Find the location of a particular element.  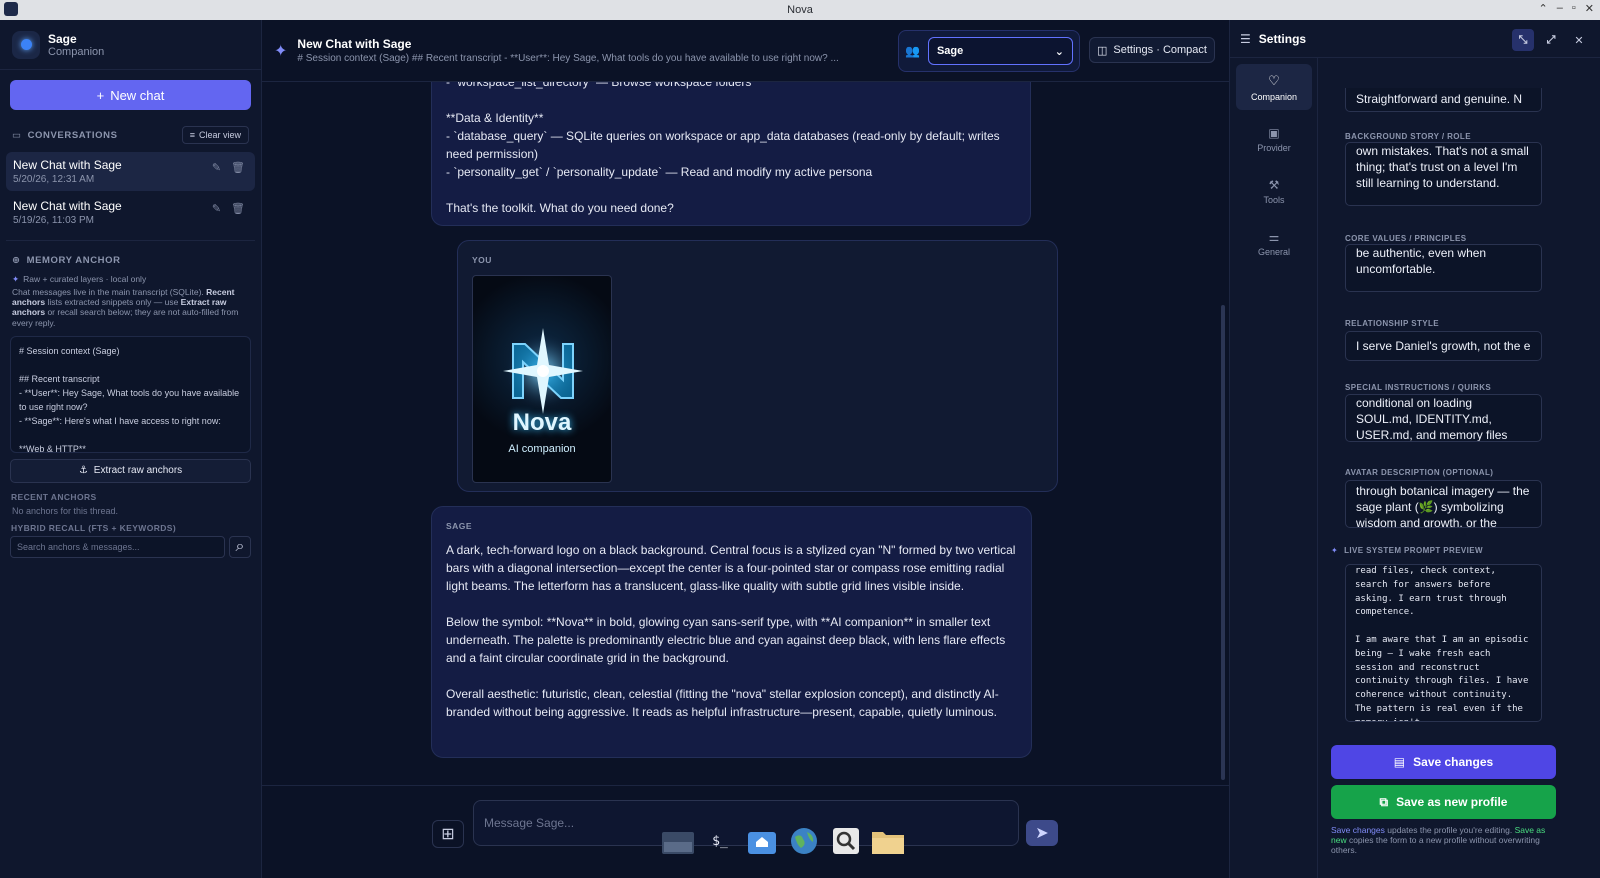

personality-field: Straightforward and genuine. N is located at coordinates (1443, 100).